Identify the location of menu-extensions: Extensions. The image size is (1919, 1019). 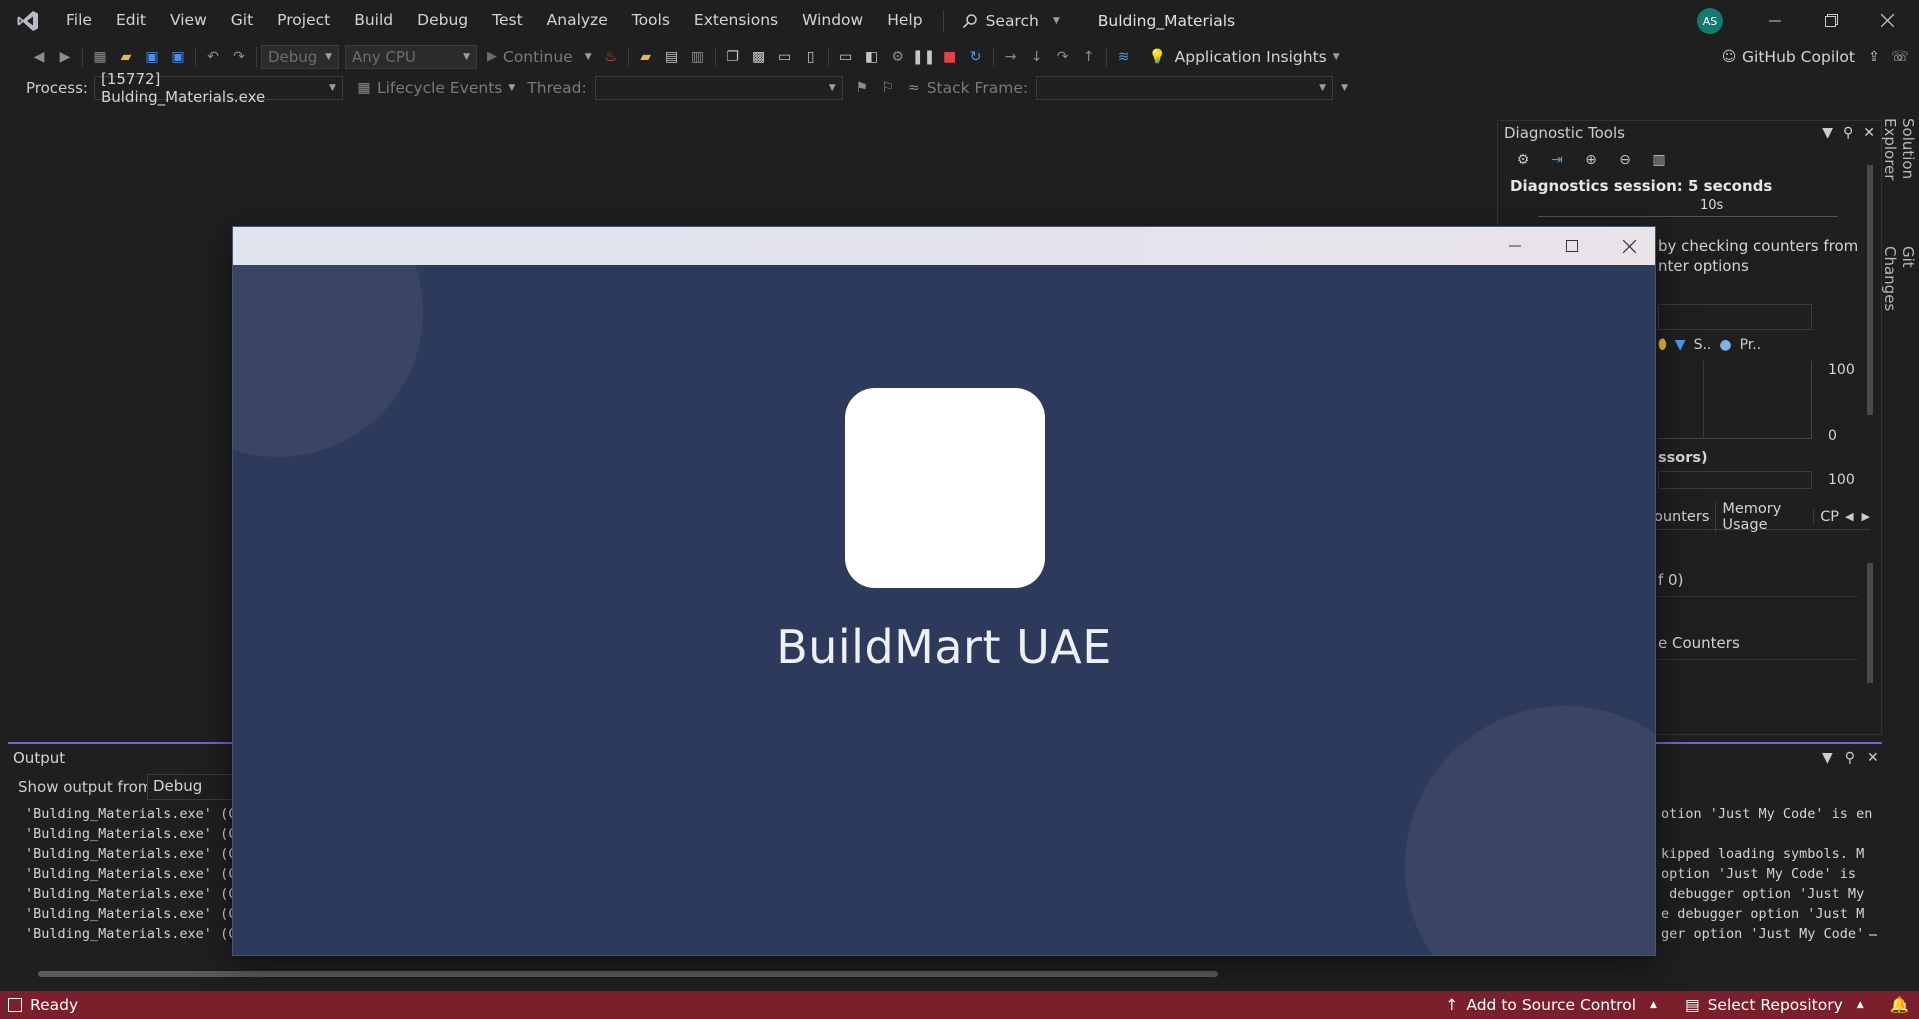
(736, 20).